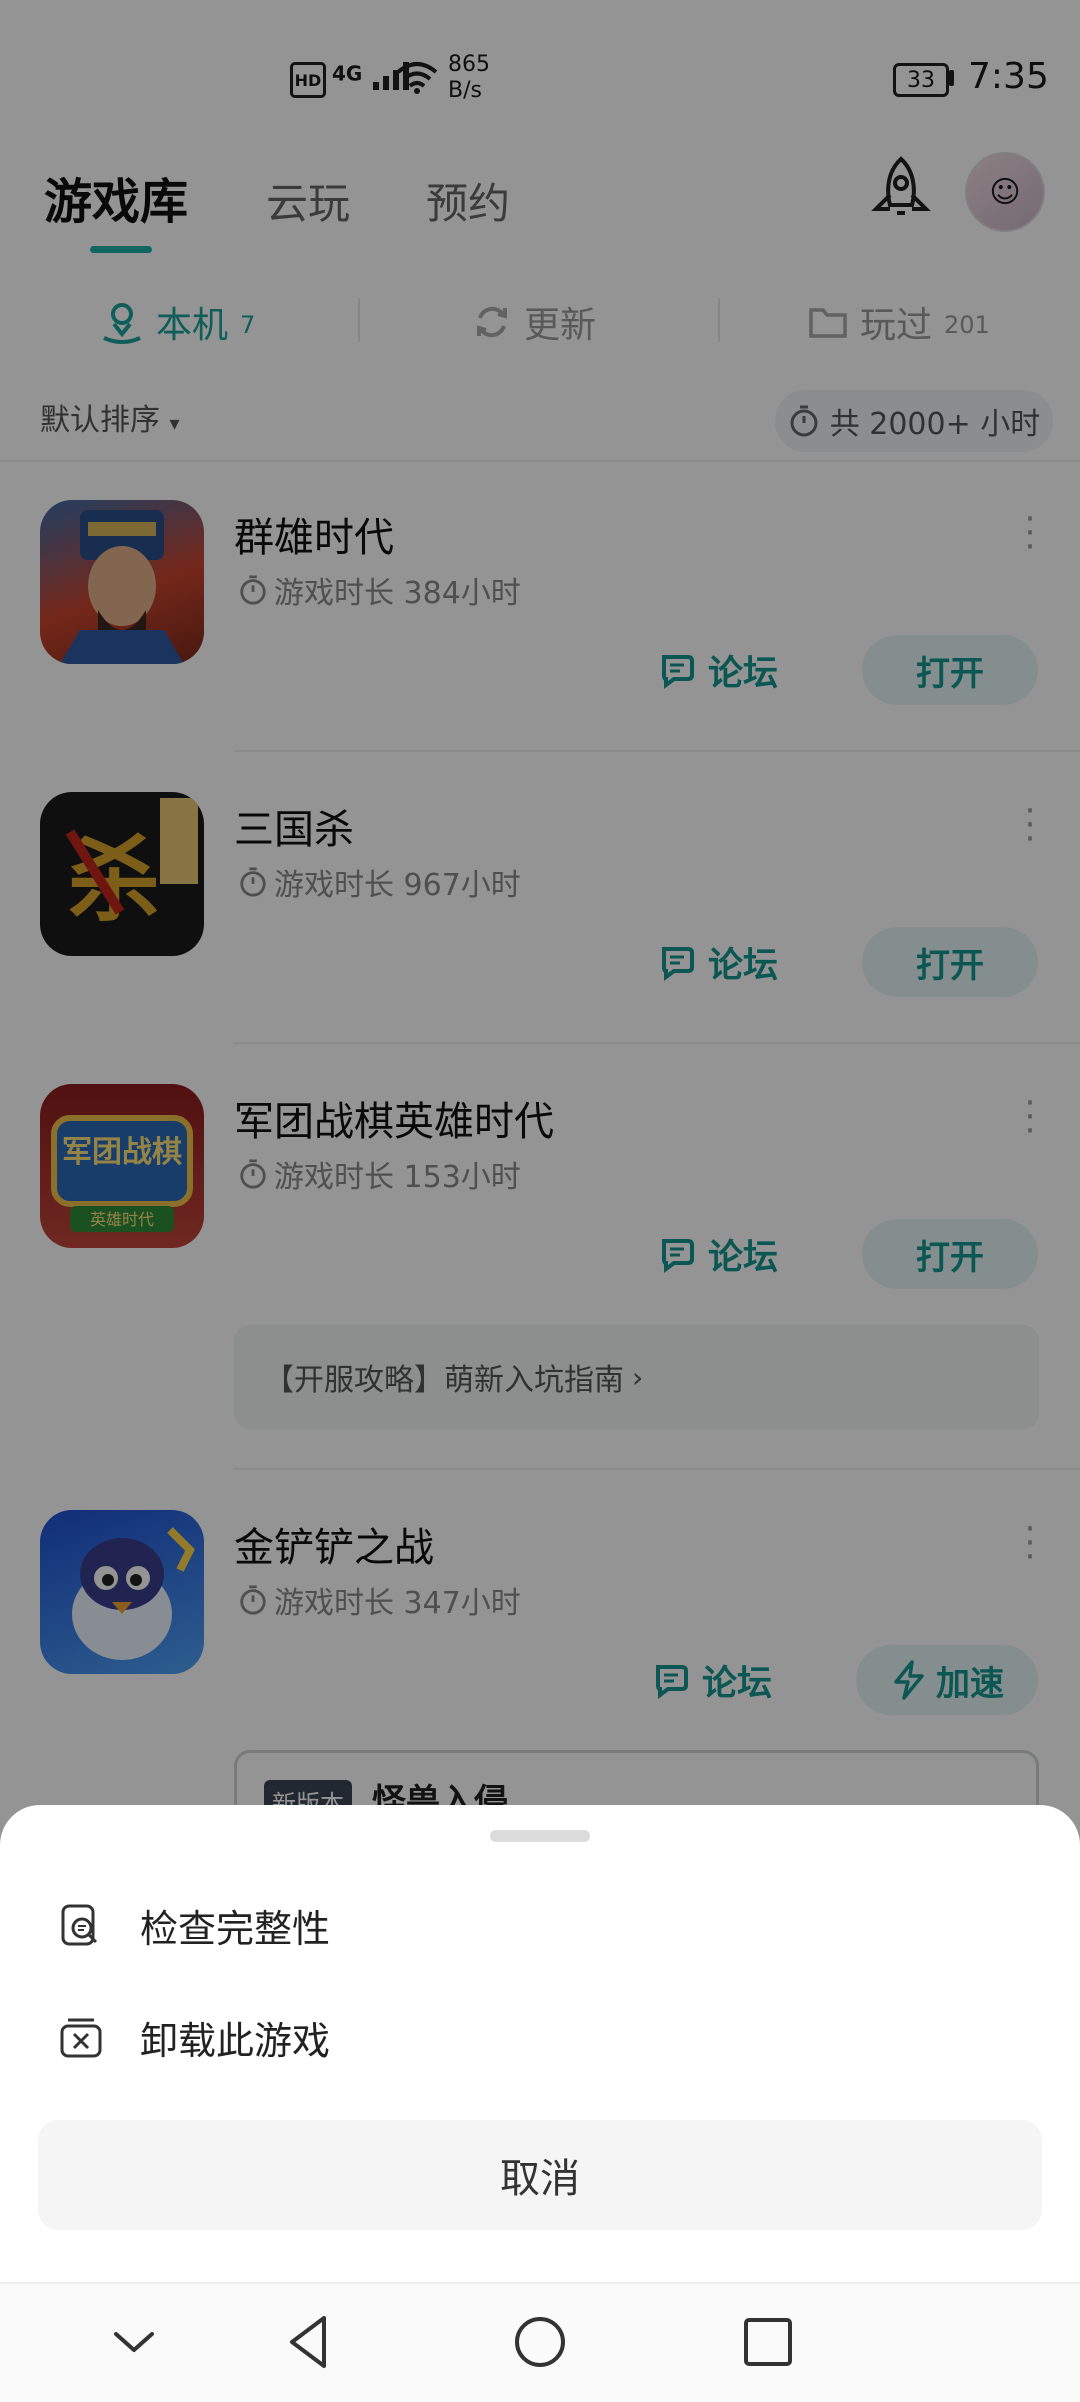 The image size is (1080, 2402). What do you see at coordinates (235, 1928) in the screenshot?
I see `sheet-item-label: 检查完整性` at bounding box center [235, 1928].